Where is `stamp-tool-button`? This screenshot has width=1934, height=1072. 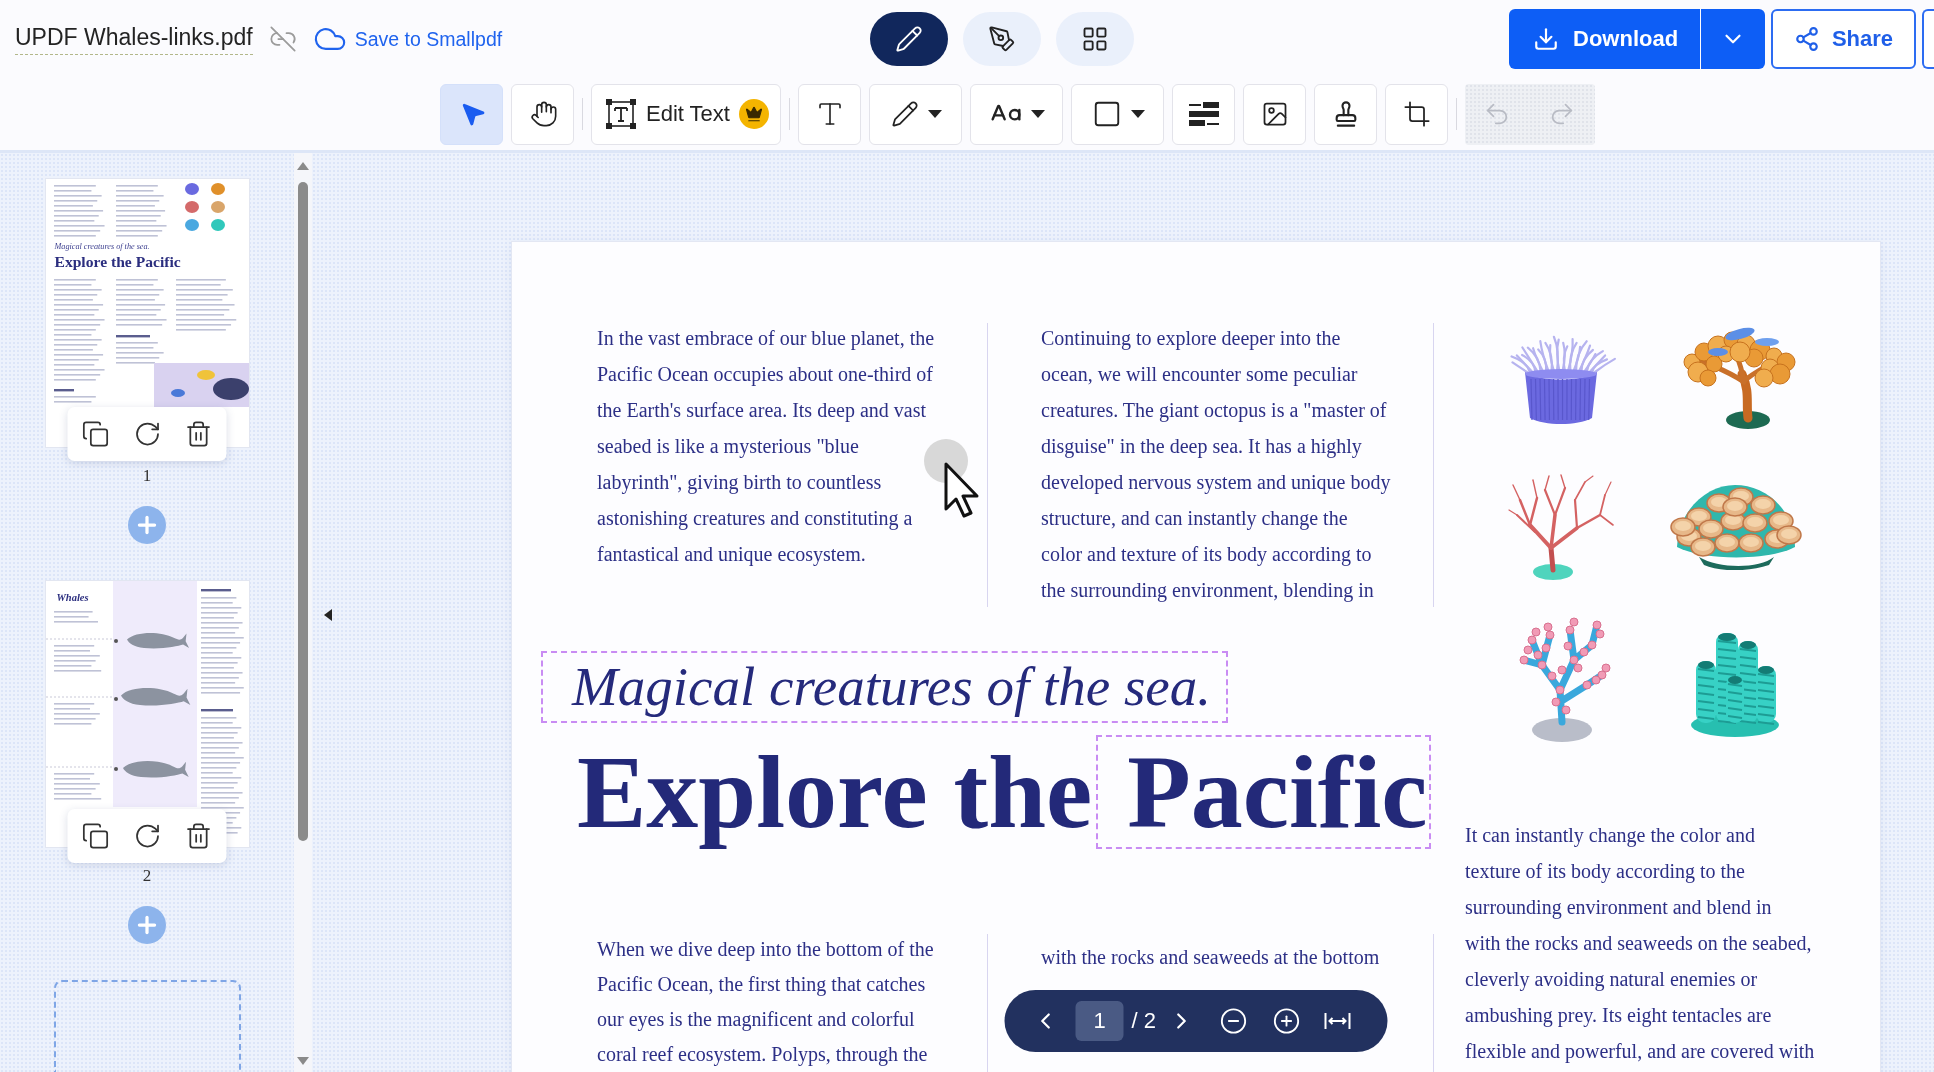 stamp-tool-button is located at coordinates (1345, 114).